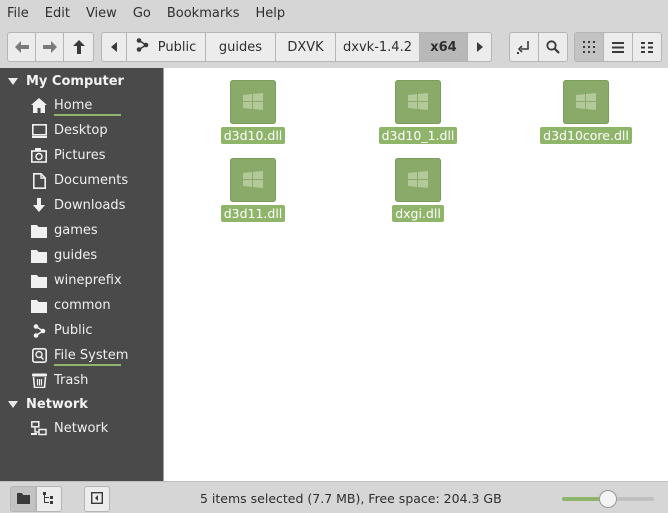 This screenshot has width=668, height=513. I want to click on sidebar-item-common: common, so click(81, 305).